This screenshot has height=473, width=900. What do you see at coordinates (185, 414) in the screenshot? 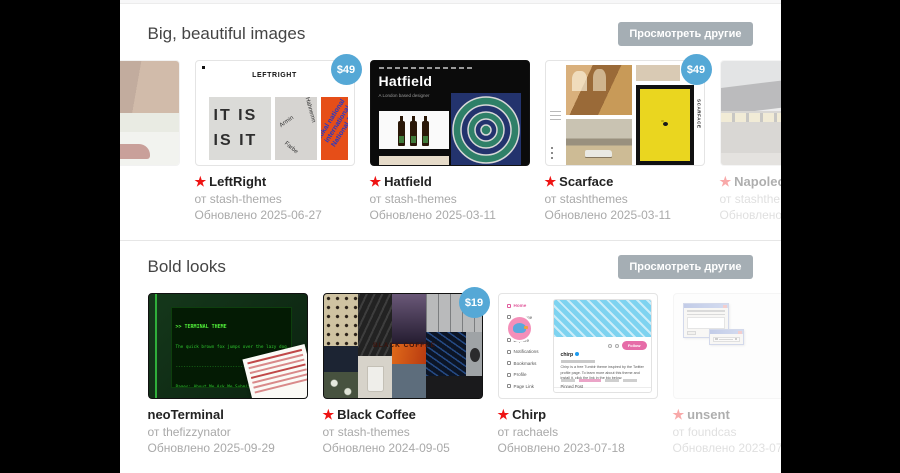
I see `theme-title: neoTerminal` at bounding box center [185, 414].